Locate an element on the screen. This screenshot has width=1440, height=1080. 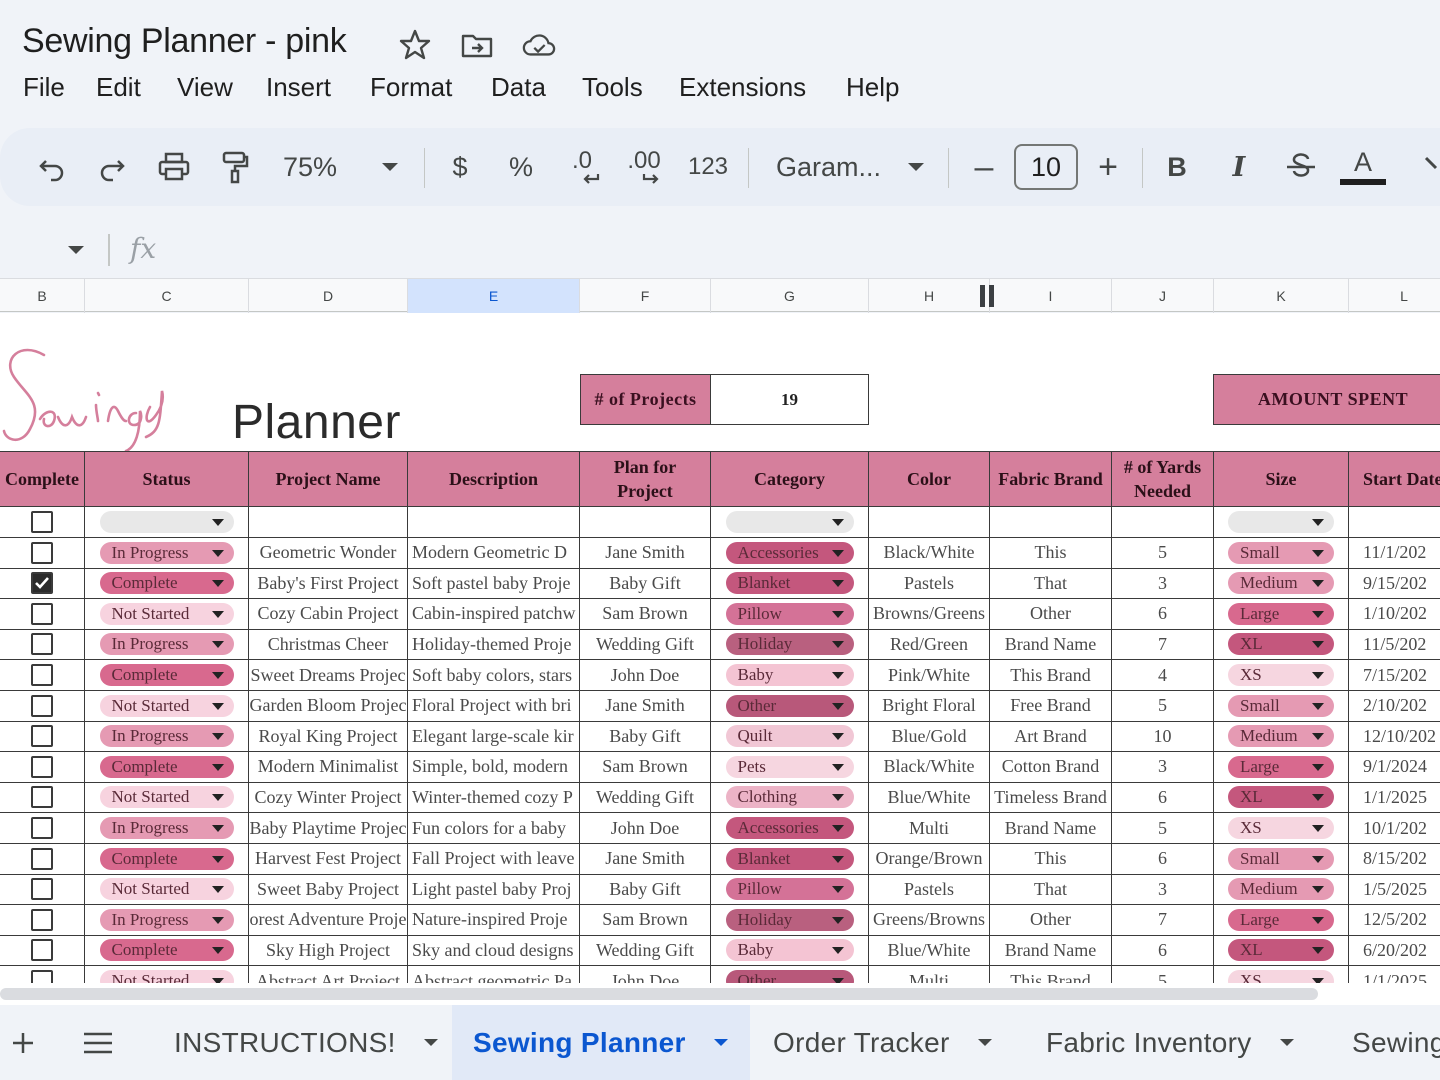
percent-format-button: % is located at coordinates (521, 167).